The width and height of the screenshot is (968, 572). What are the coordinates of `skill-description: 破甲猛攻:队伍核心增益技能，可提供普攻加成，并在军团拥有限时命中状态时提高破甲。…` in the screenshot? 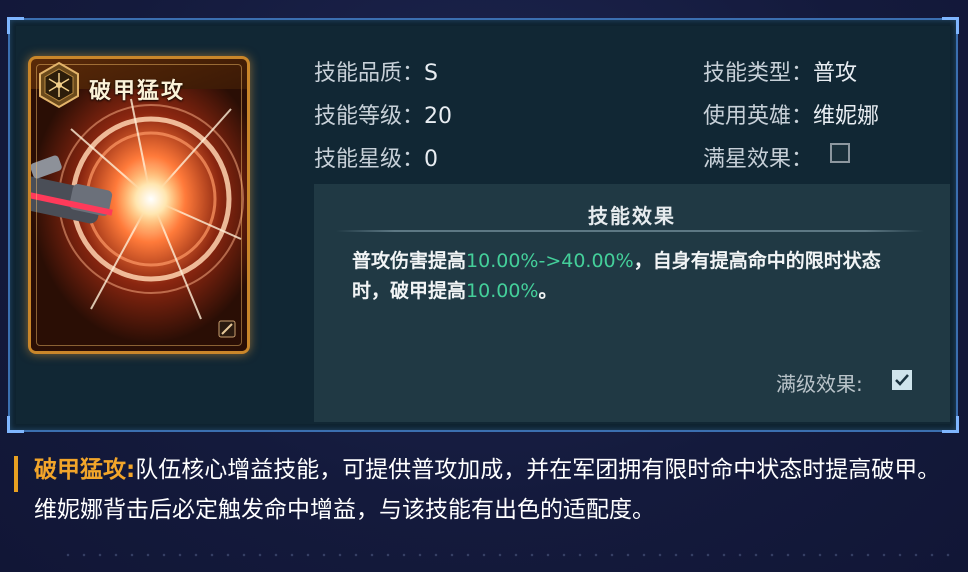 It's located at (490, 490).